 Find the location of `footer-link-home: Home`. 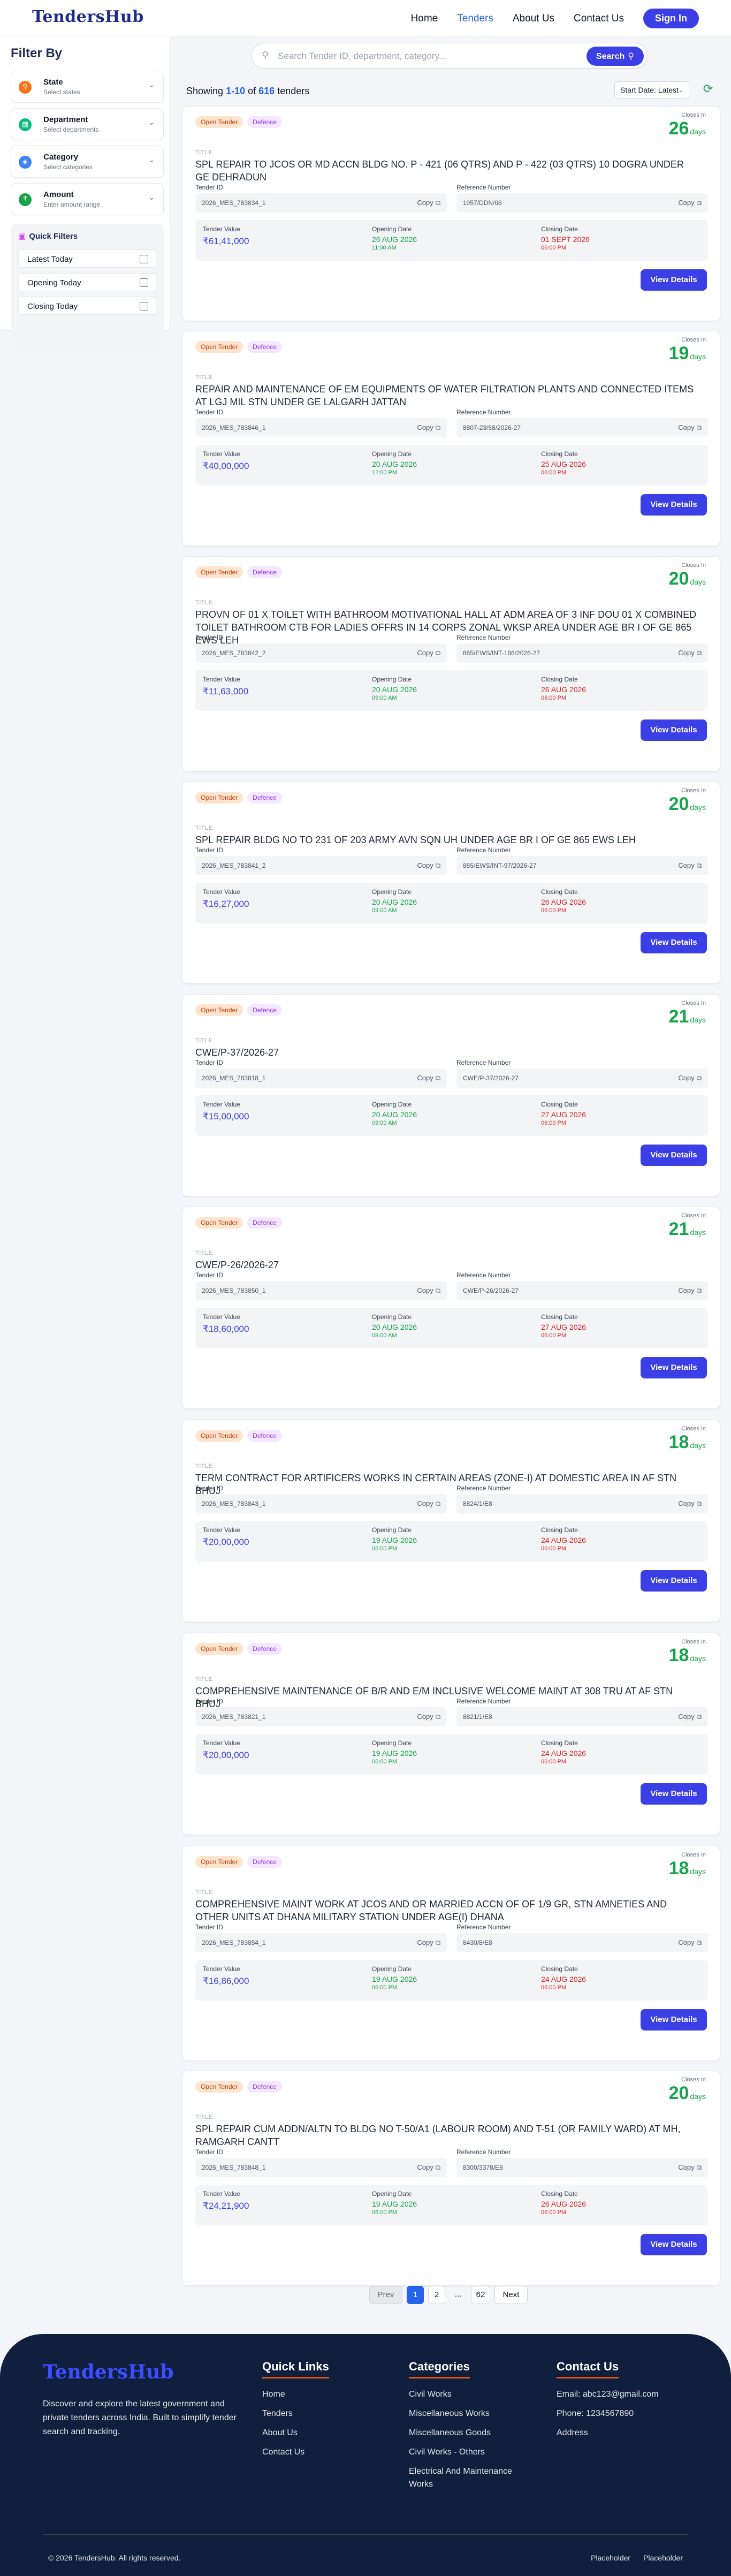

footer-link-home: Home is located at coordinates (295, 2394).